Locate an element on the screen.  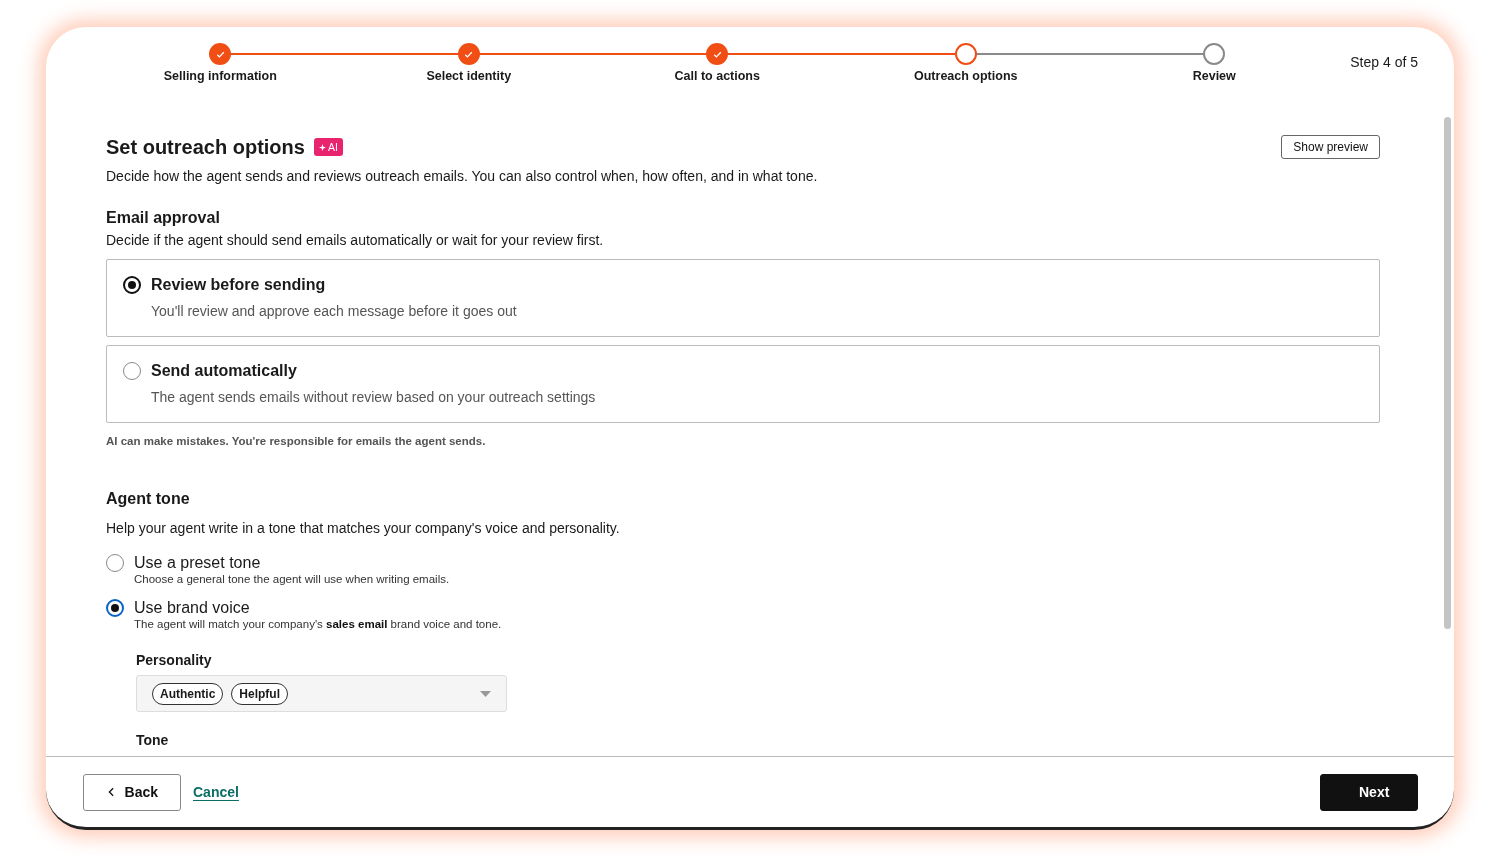
section-heading: Email approval is located at coordinates (163, 218).